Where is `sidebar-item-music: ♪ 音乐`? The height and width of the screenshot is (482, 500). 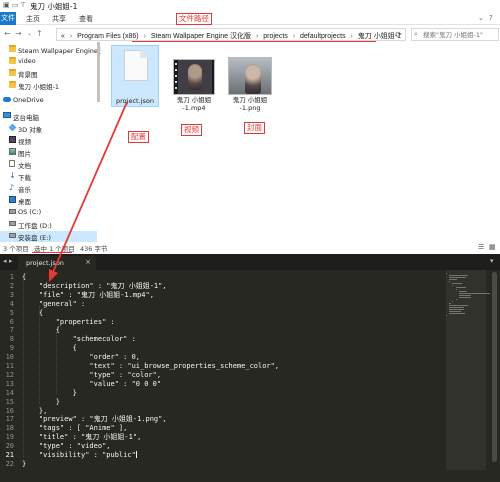 sidebar-item-music: ♪ 音乐 is located at coordinates (48, 189).